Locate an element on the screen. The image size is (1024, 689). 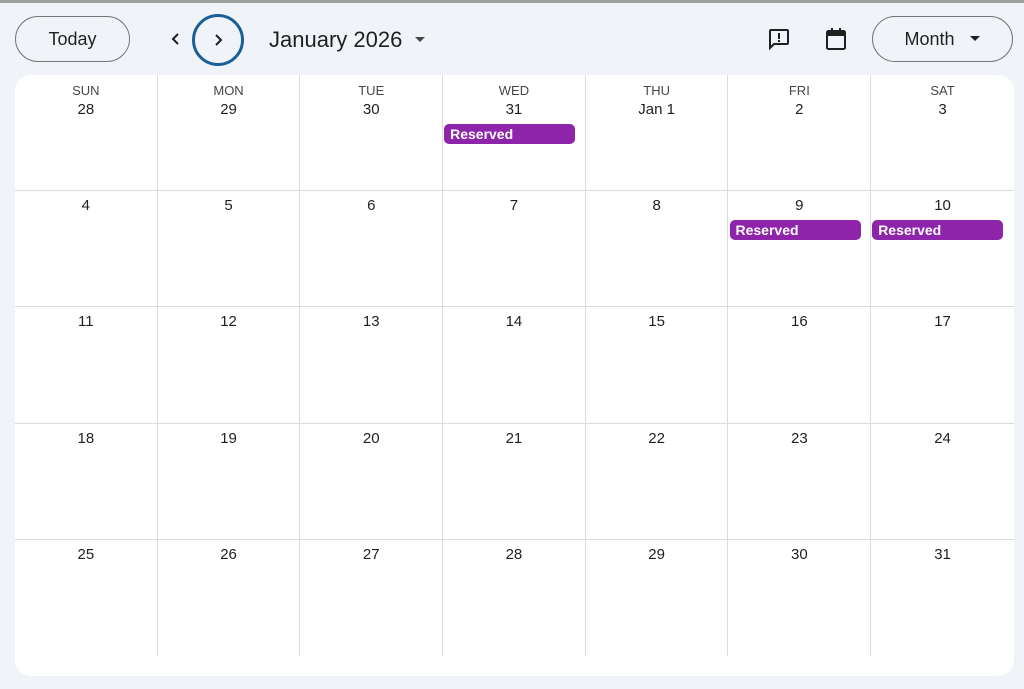
day-number: 24 is located at coordinates (942, 438).